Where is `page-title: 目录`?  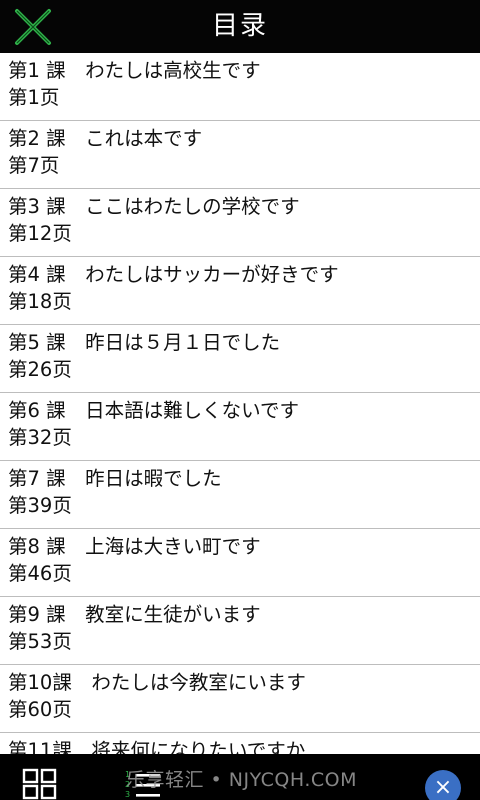 page-title: 目录 is located at coordinates (239, 26).